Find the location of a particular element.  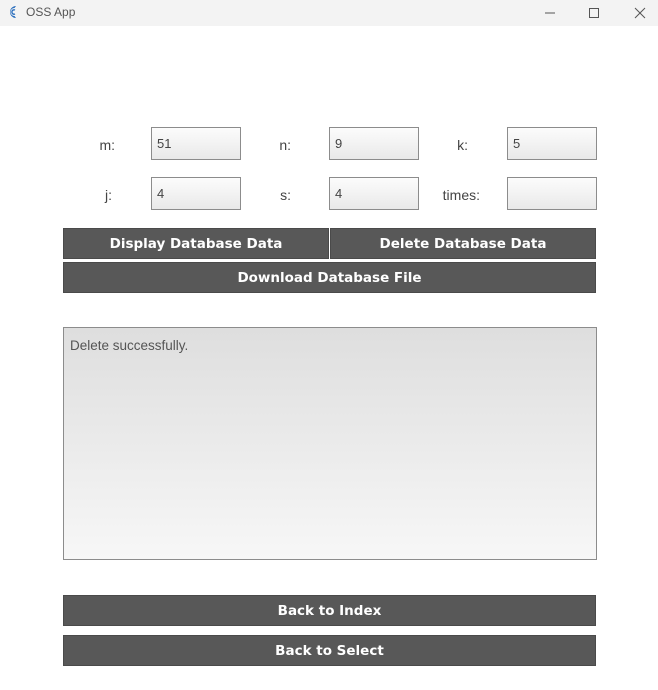

k-input is located at coordinates (552, 143).